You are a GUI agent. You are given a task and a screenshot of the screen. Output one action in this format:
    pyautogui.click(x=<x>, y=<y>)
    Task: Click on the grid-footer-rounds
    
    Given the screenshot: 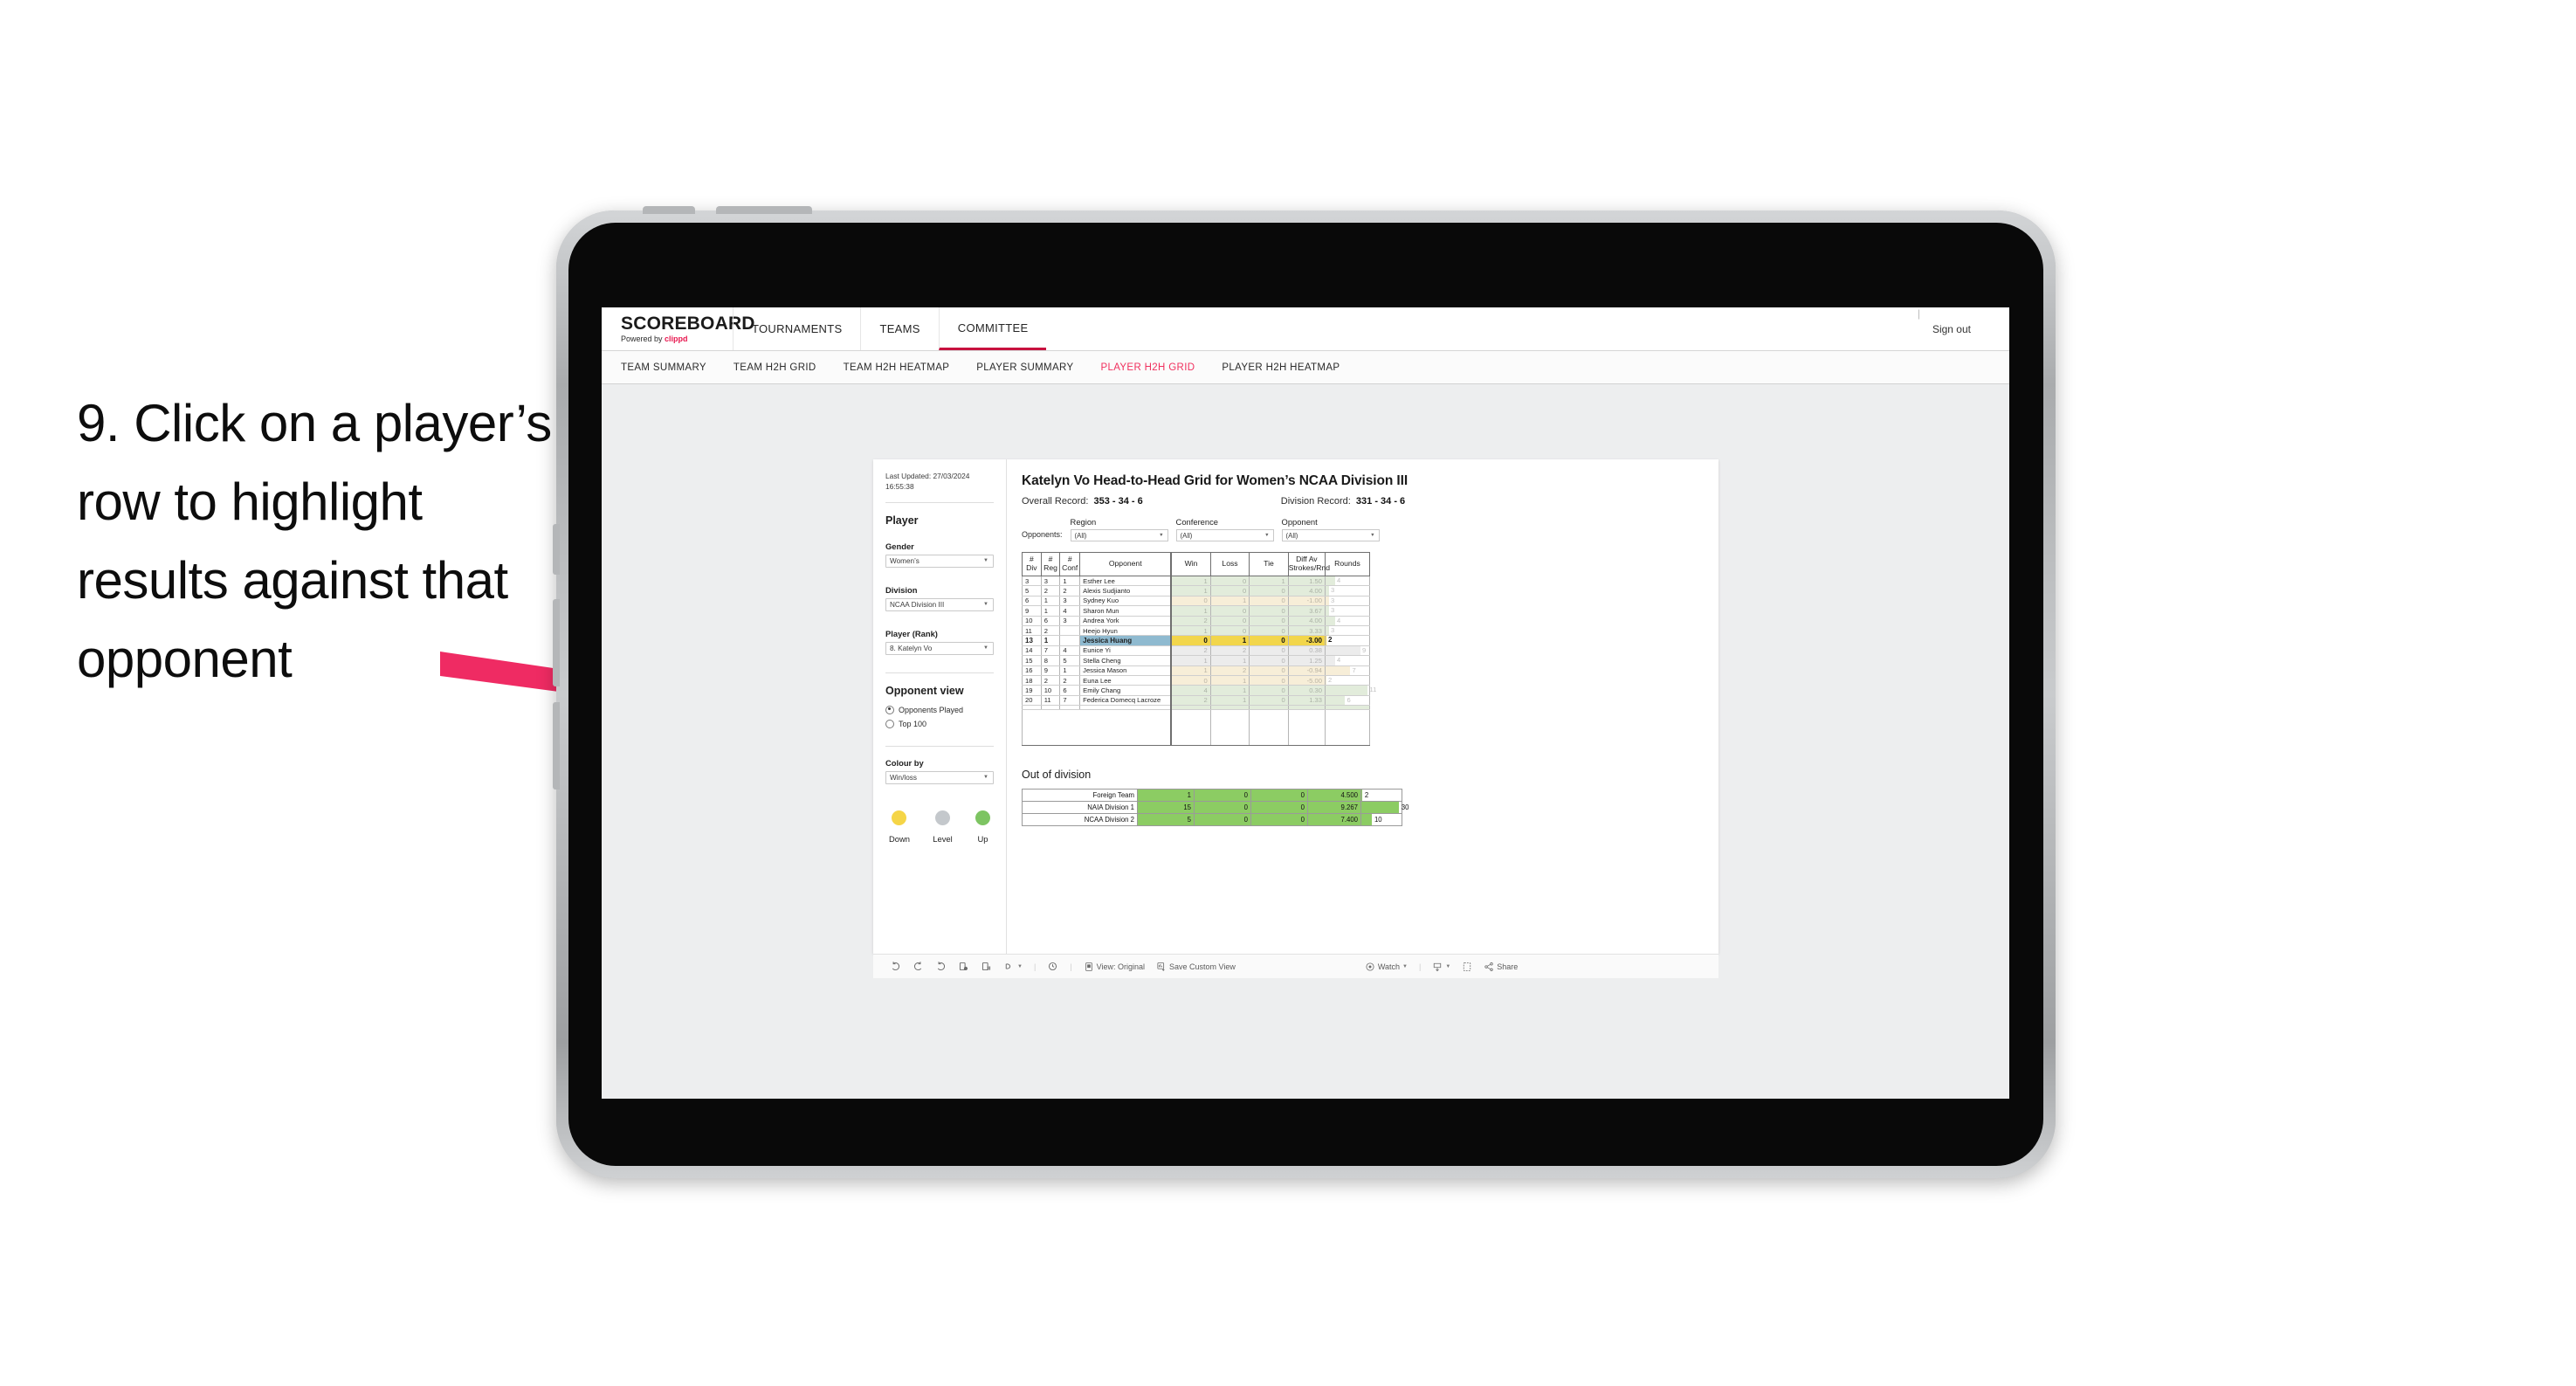 What is the action you would take?
    pyautogui.click(x=1347, y=728)
    